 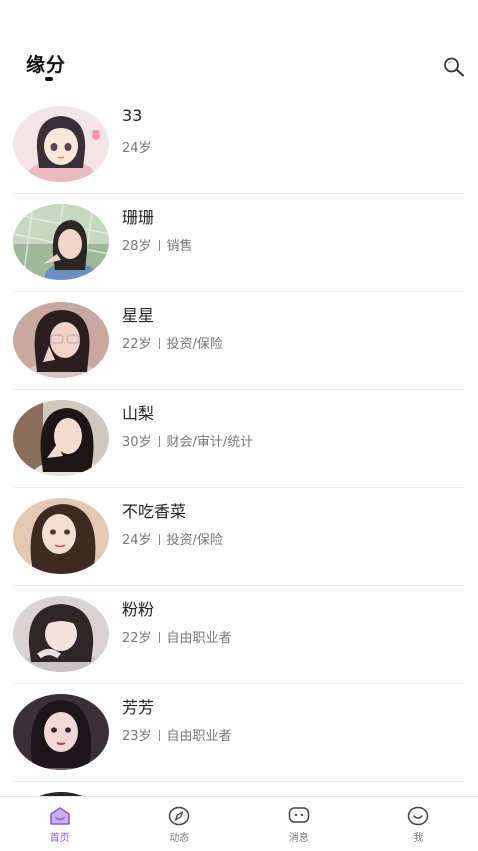 I want to click on nav-label-messages: 消息, so click(x=299, y=836).